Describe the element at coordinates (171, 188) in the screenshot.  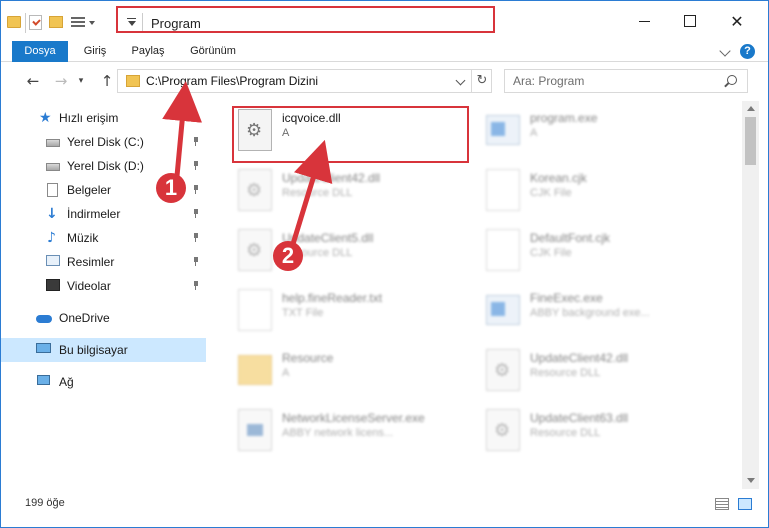
I see `callout-badge-1: 1` at that location.